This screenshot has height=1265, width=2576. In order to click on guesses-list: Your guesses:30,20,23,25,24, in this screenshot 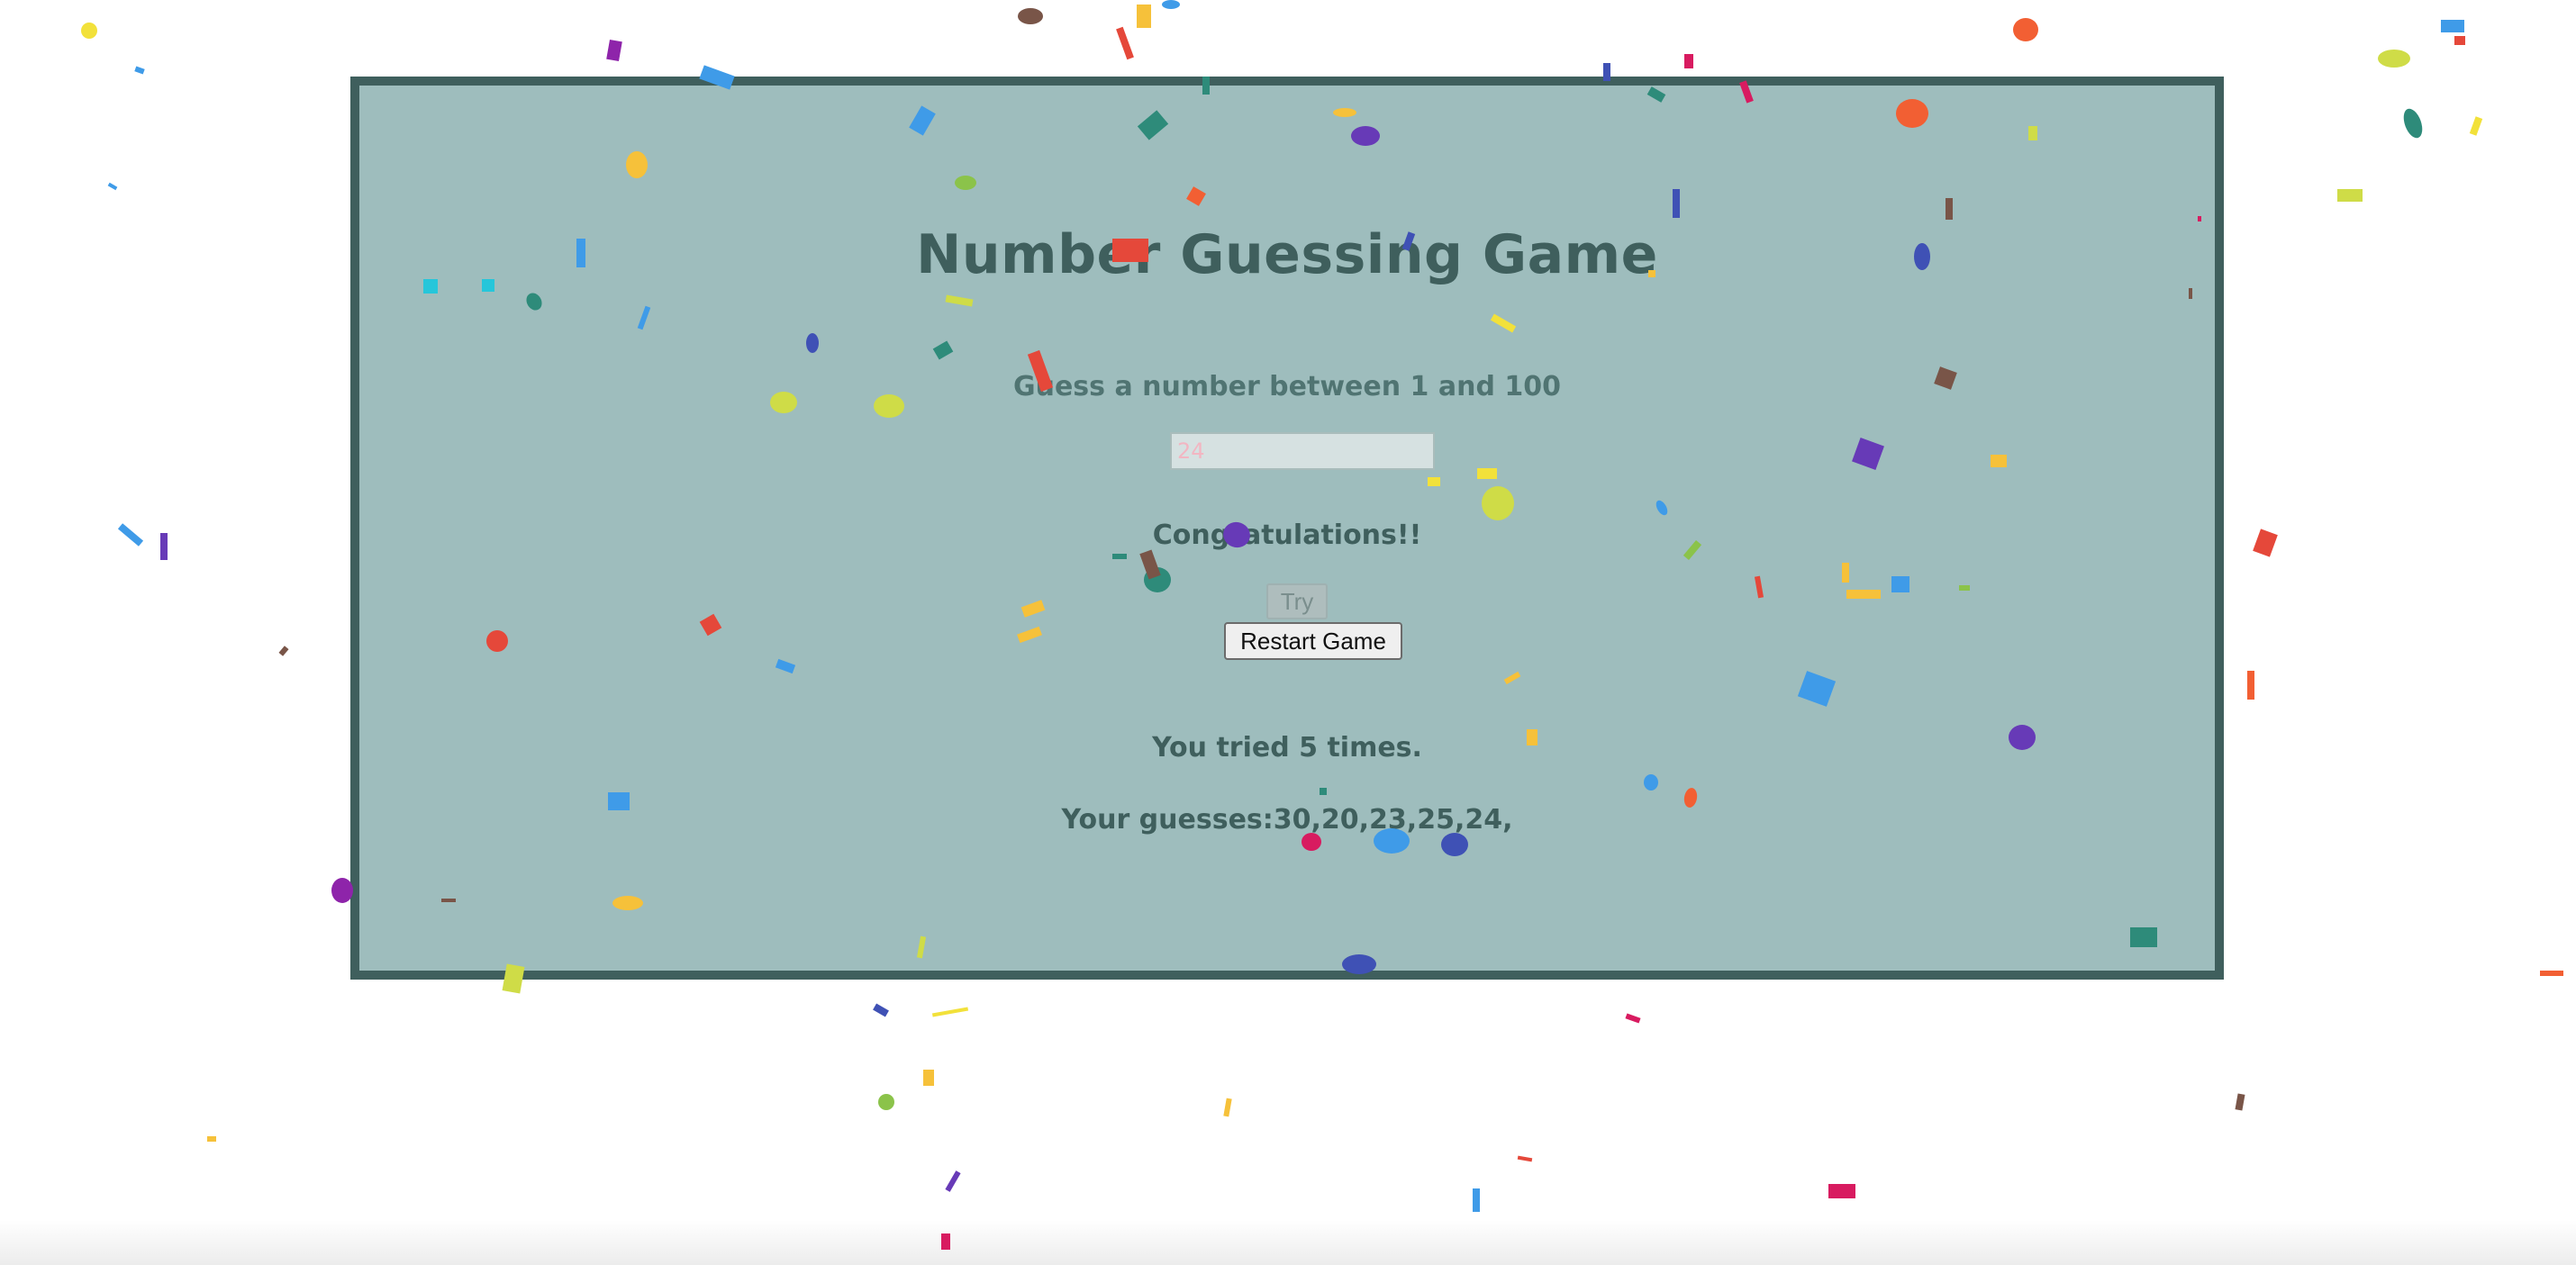, I will do `click(1287, 820)`.